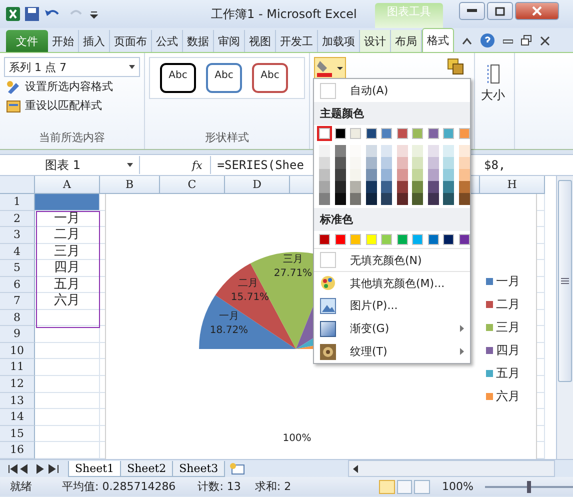  What do you see at coordinates (72, 137) in the screenshot?
I see `group-label: 当前所选内容` at bounding box center [72, 137].